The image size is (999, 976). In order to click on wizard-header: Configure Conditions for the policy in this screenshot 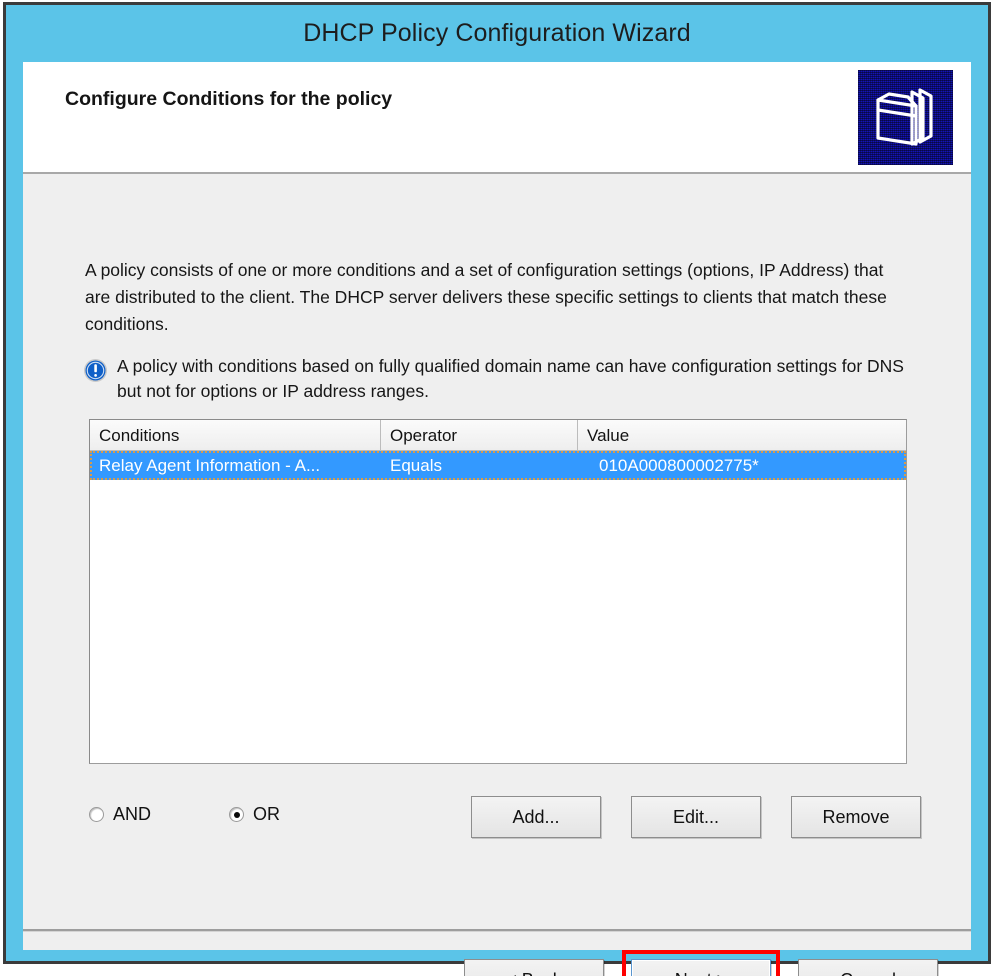, I will do `click(497, 118)`.